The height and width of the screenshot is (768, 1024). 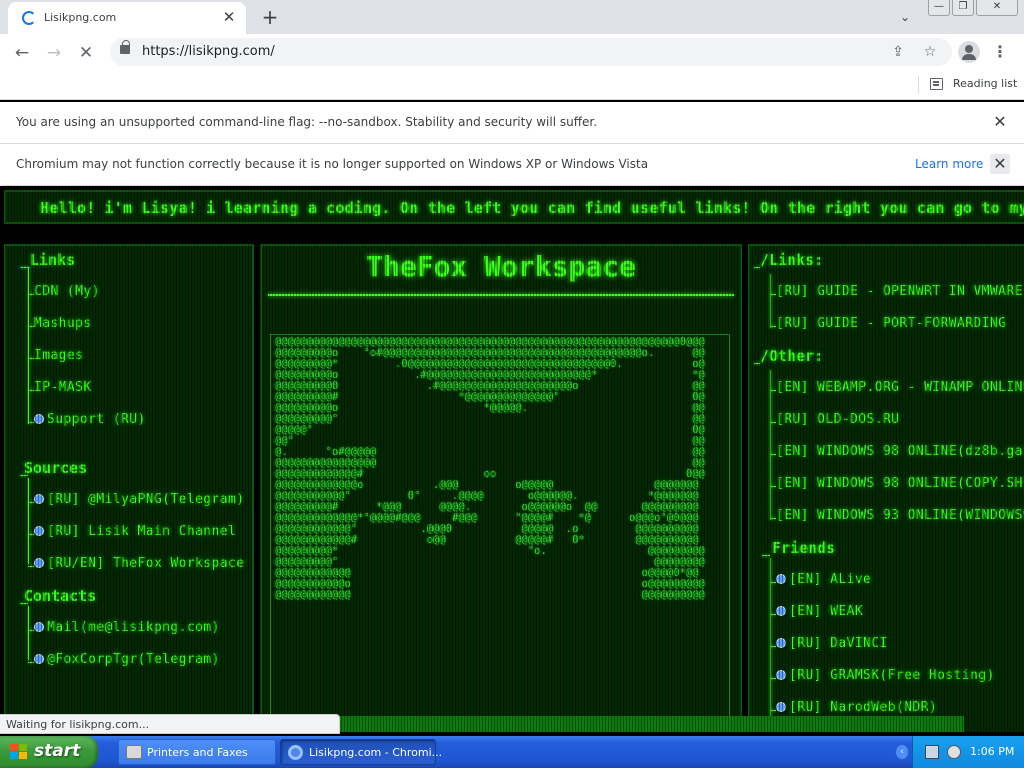 What do you see at coordinates (968, 752) in the screenshot?
I see `system-tray: 1:06 PM` at bounding box center [968, 752].